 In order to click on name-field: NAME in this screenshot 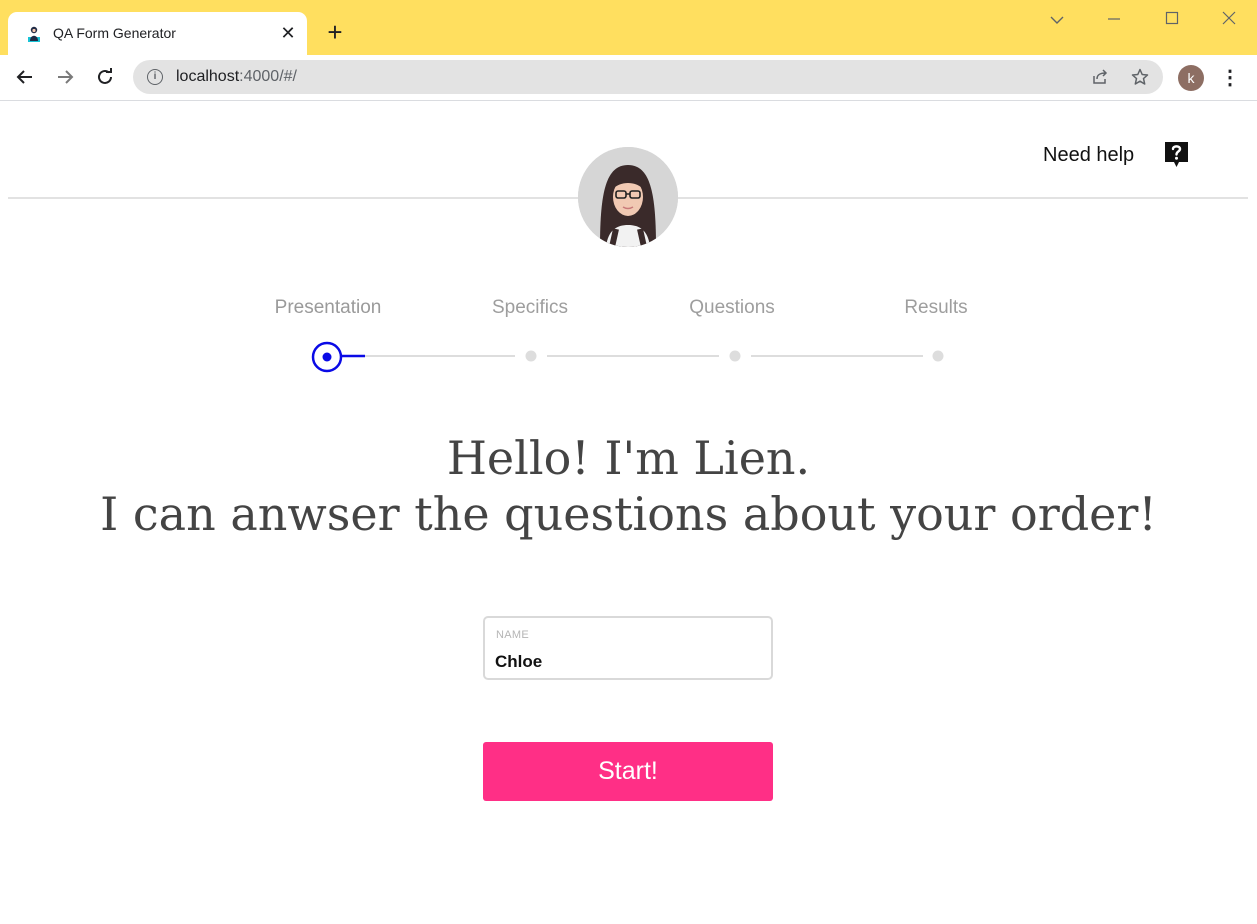, I will do `click(628, 648)`.